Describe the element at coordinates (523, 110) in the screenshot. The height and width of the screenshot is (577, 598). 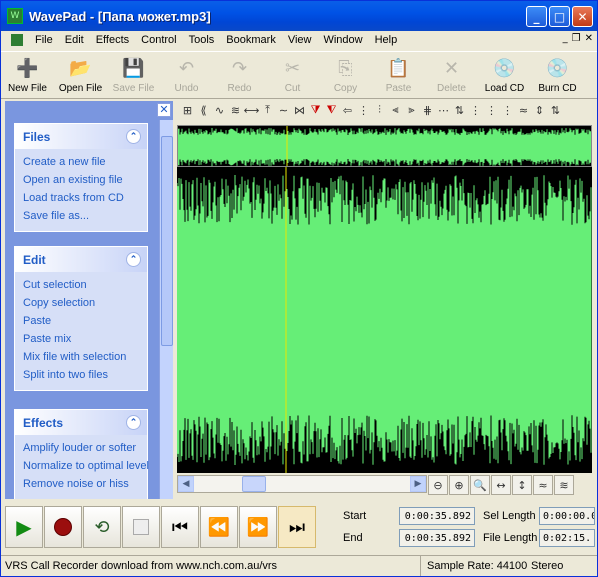
I see `eq-icon: ≈` at that location.